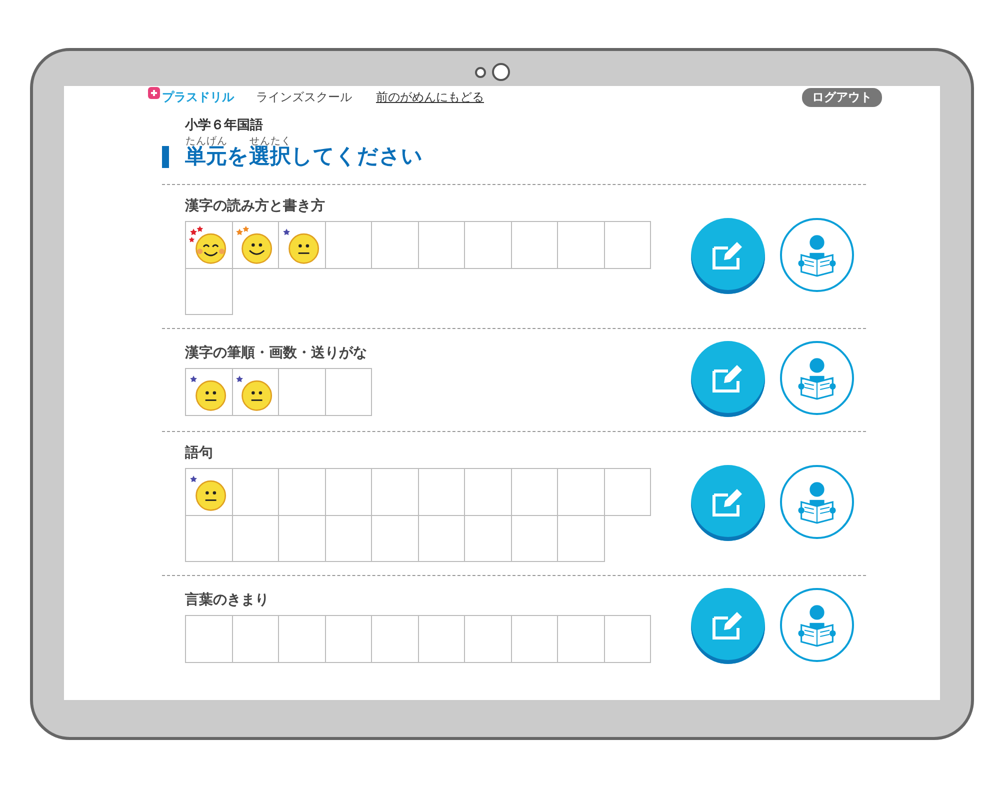  I want to click on page-title: 単元 たんげん を選択 せんたく してください, so click(304, 153).